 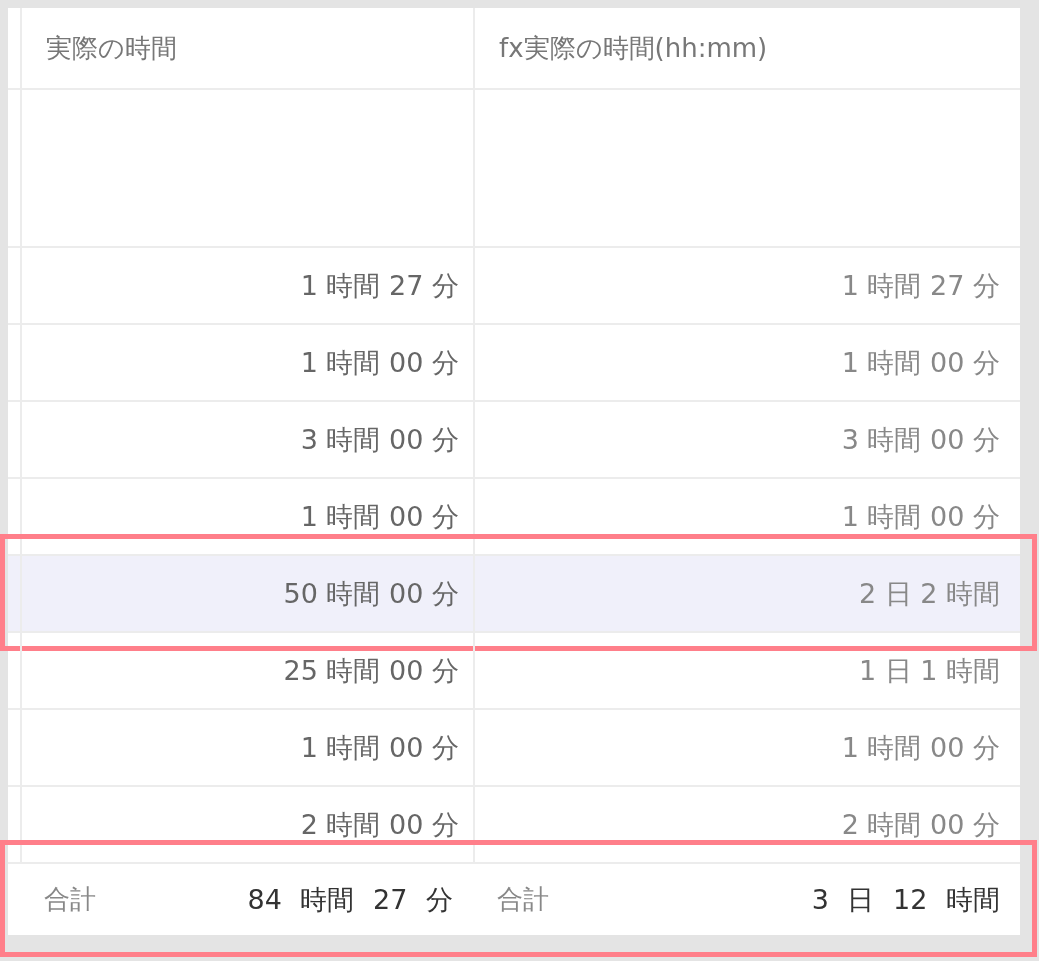 I want to click on table-cell: 1 日 1 時間, so click(x=746, y=670).